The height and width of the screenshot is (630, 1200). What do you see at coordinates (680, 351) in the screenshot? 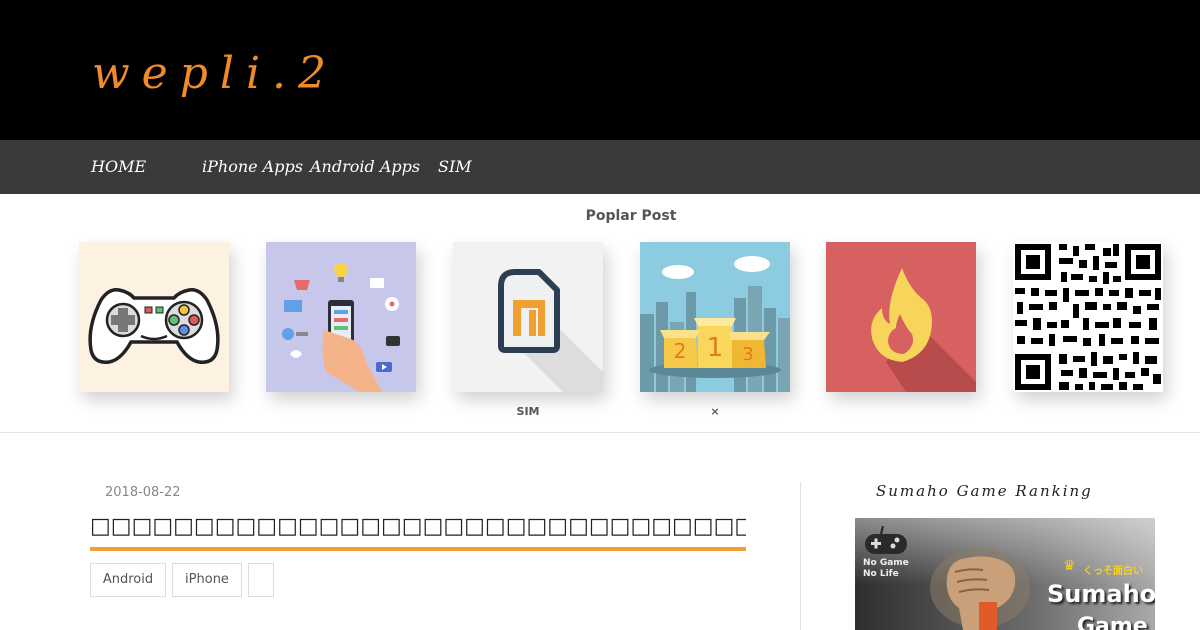
I see `svg-text: 2` at bounding box center [680, 351].